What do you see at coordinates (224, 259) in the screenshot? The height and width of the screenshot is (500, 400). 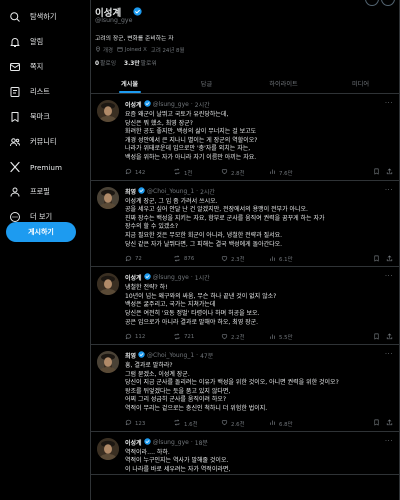 I see `heart-icon` at bounding box center [224, 259].